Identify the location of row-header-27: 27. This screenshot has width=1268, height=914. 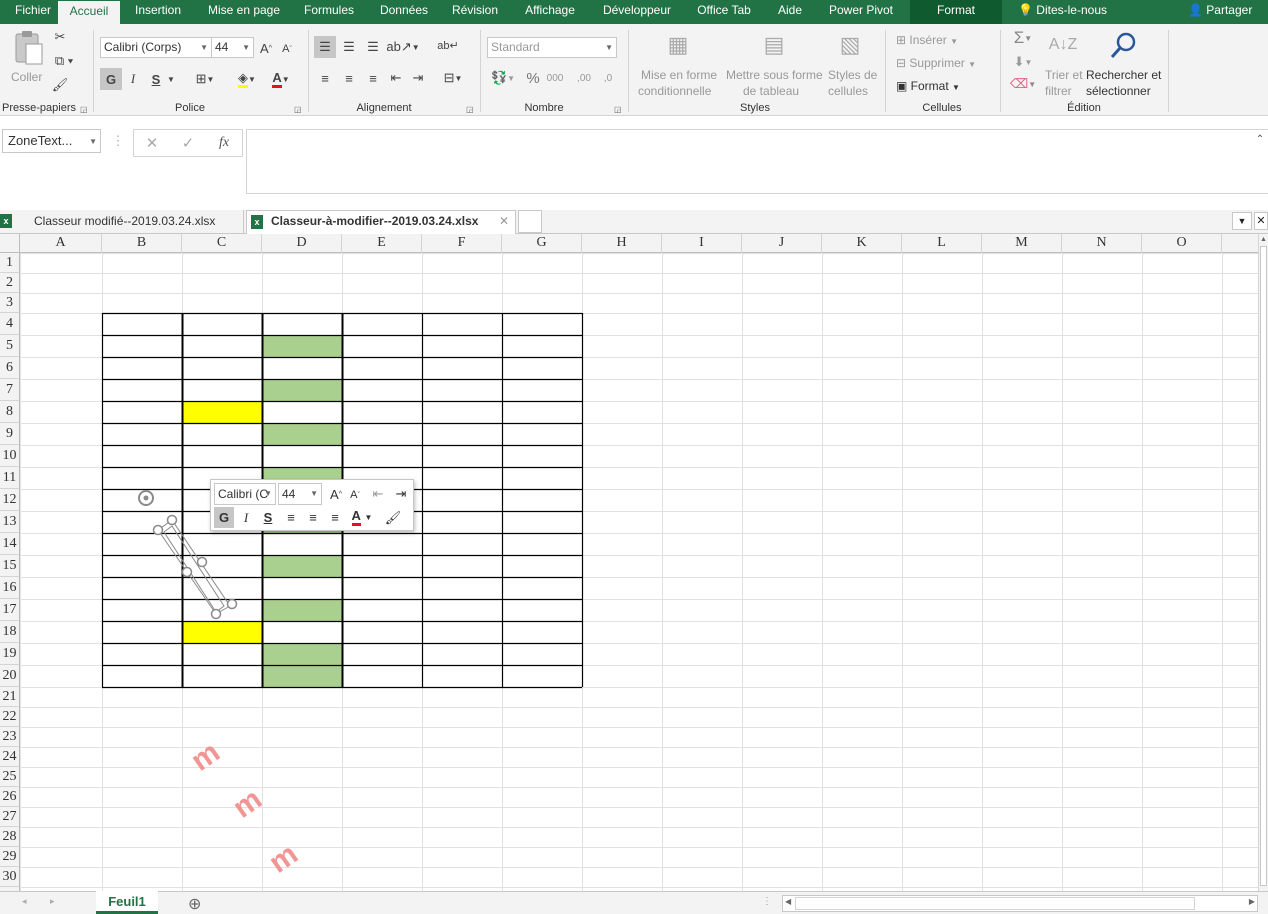
(9, 817).